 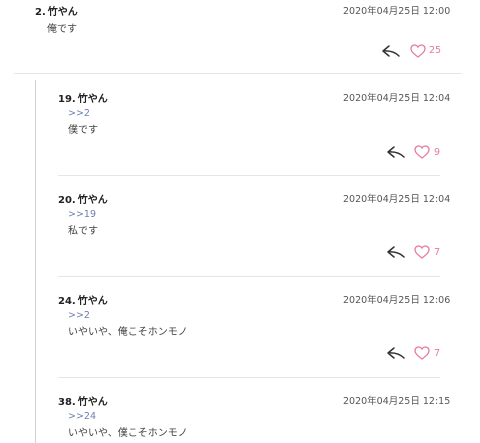 What do you see at coordinates (67, 99) in the screenshot?
I see `comment-number: 19.` at bounding box center [67, 99].